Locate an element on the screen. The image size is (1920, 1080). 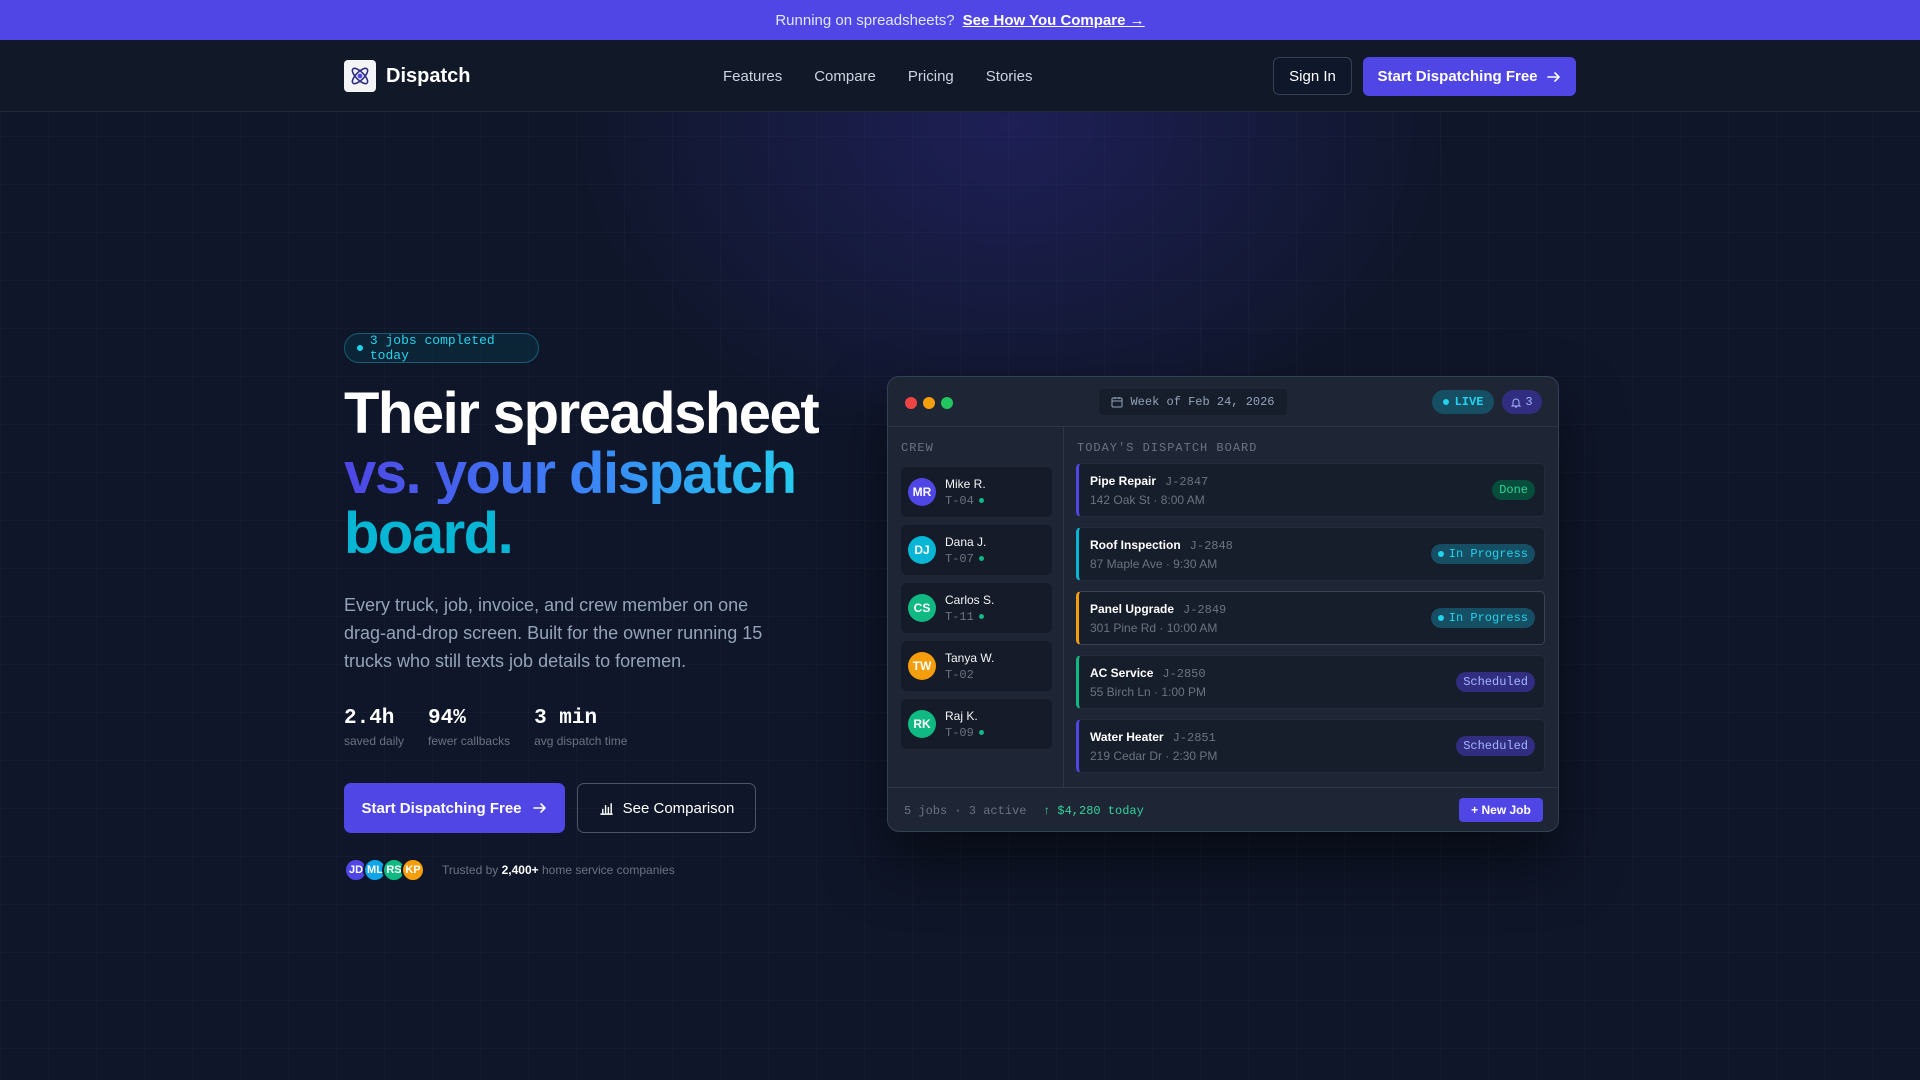
announcement-link: See How You Compare → is located at coordinates (1054, 20).